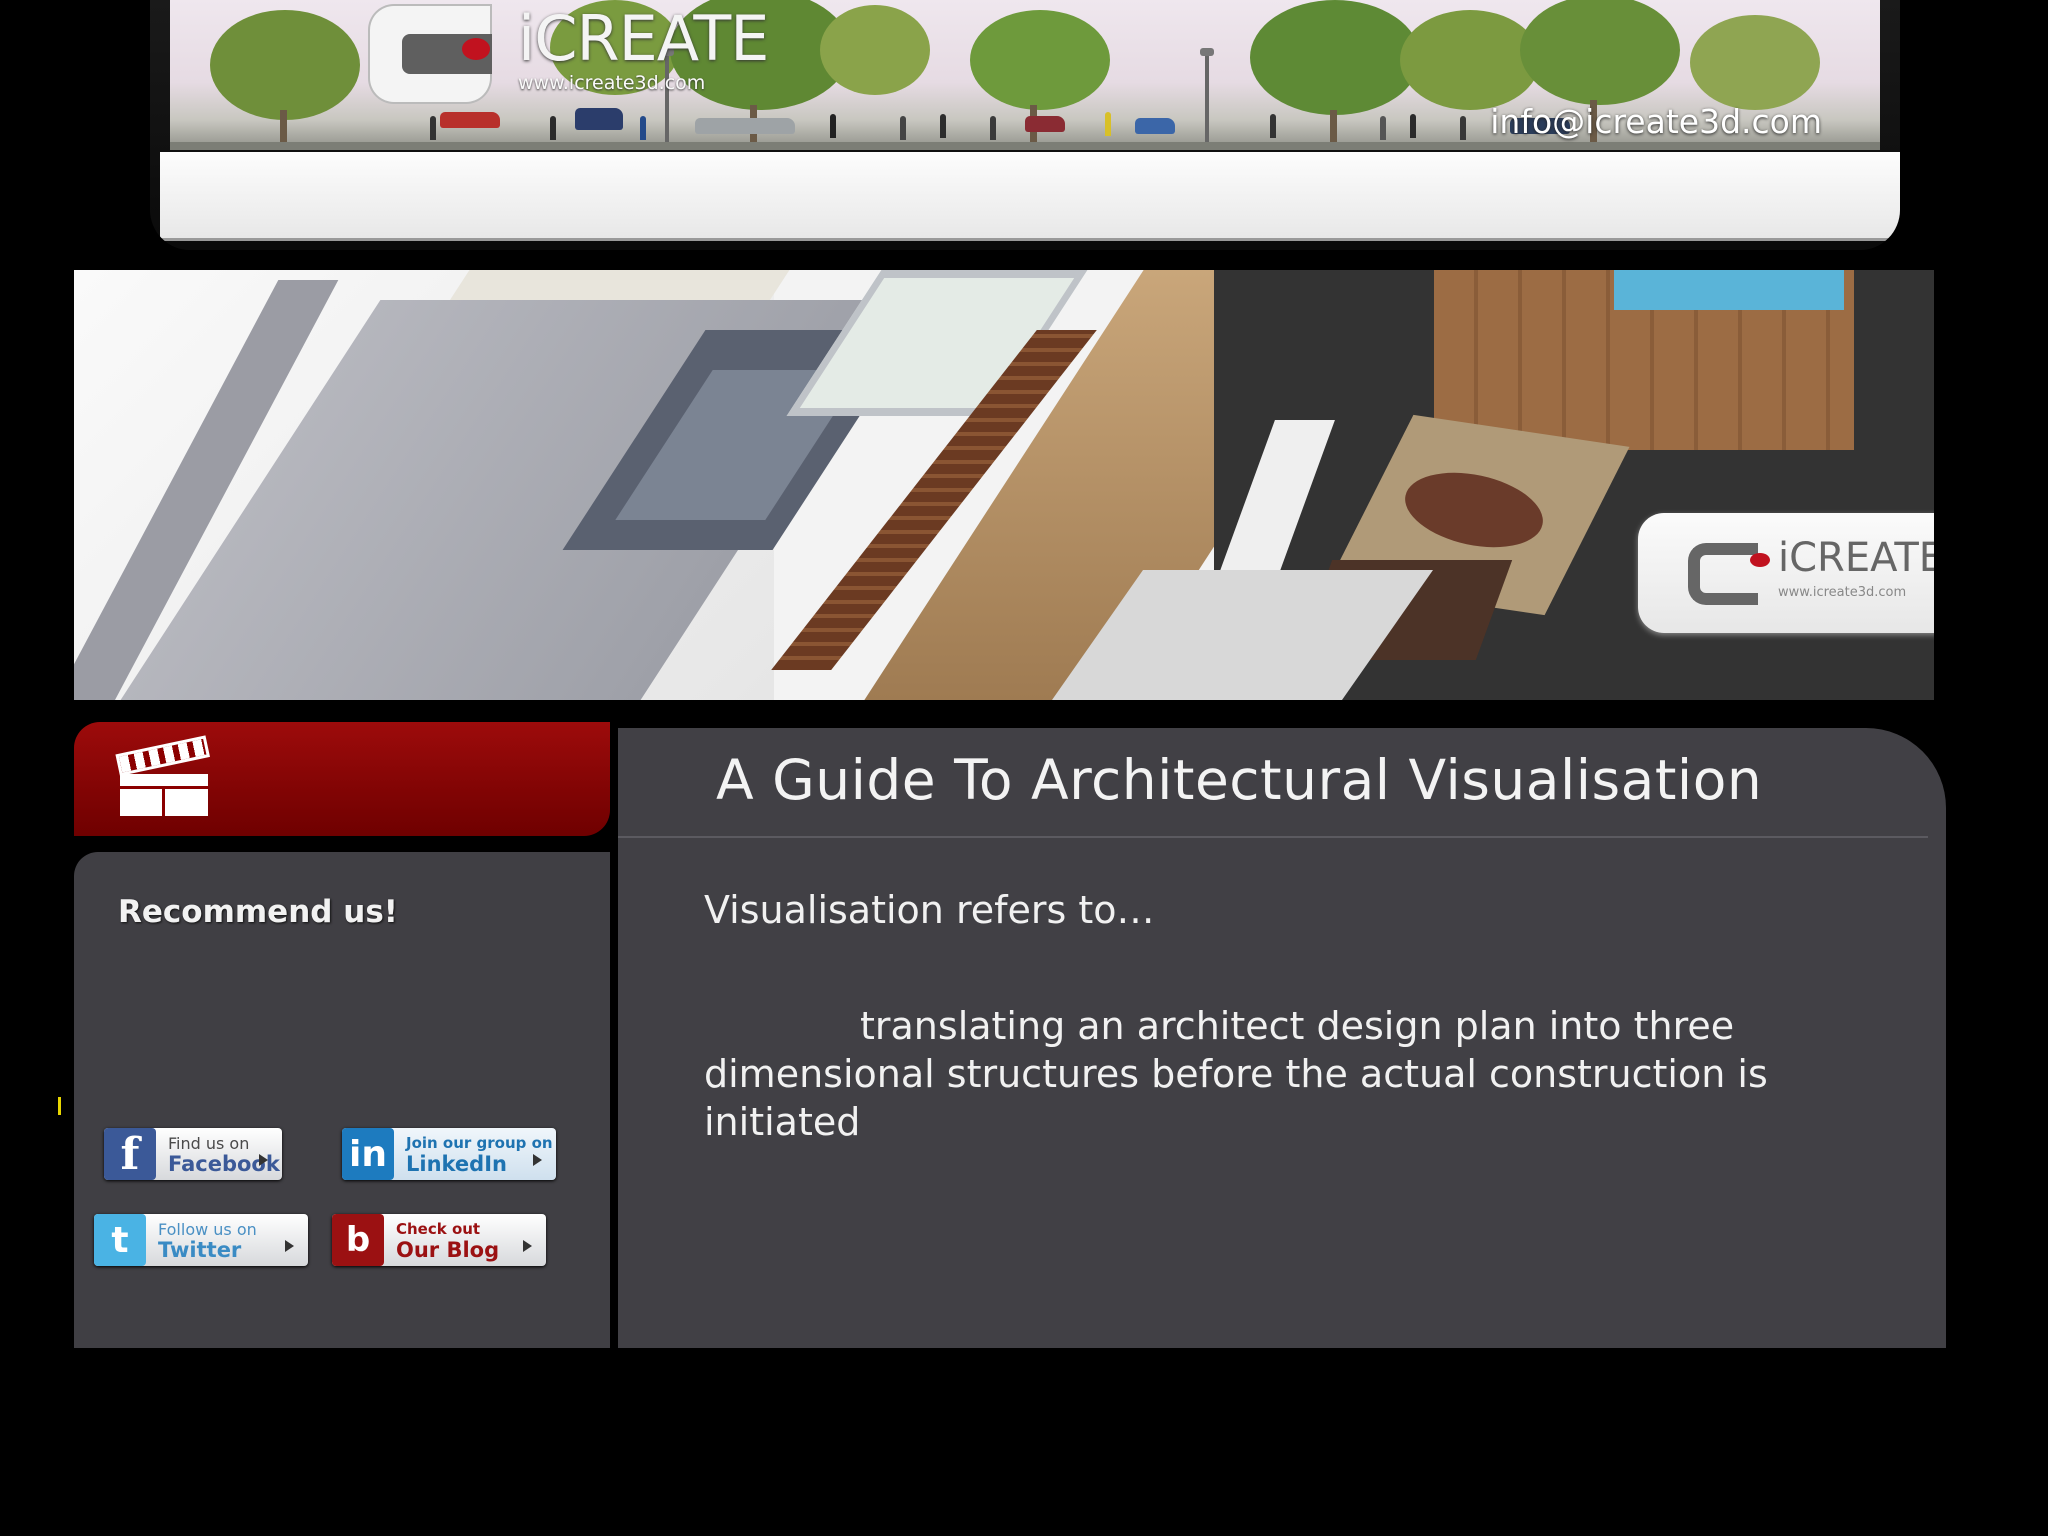 This screenshot has height=1536, width=2048. What do you see at coordinates (258, 912) in the screenshot?
I see `recommend-title: Recommend us!` at bounding box center [258, 912].